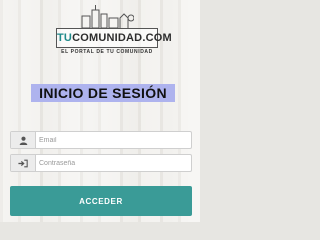 Image resolution: width=320 pixels, height=240 pixels. What do you see at coordinates (23, 140) in the screenshot?
I see `user-icon` at bounding box center [23, 140].